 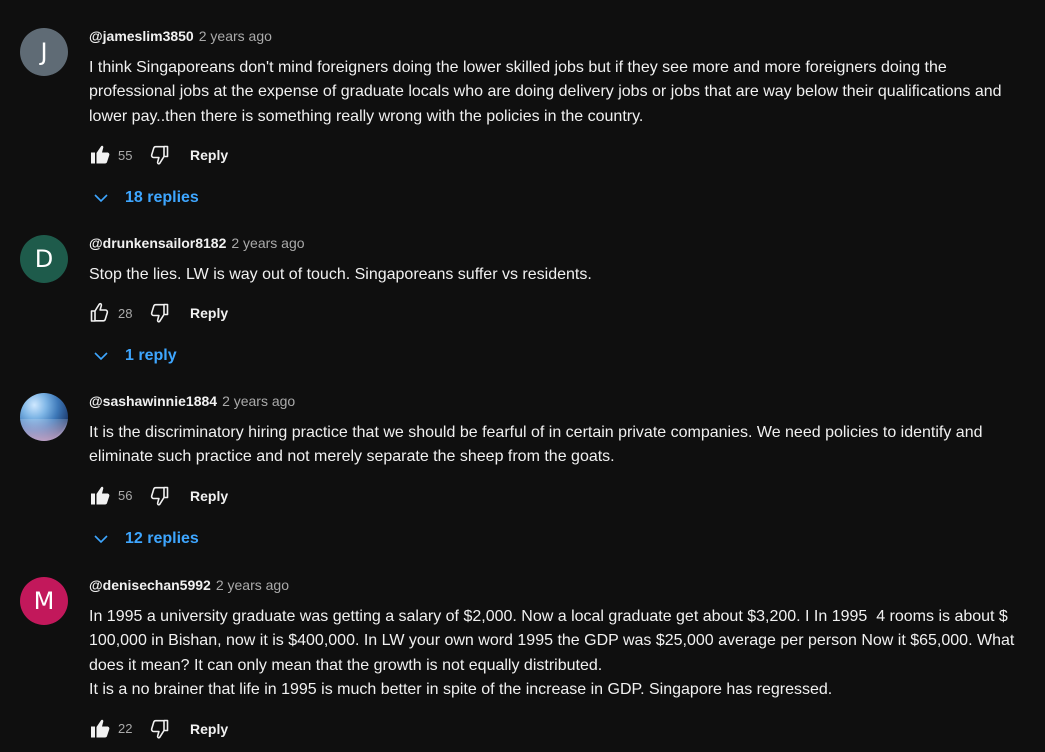 What do you see at coordinates (125, 313) in the screenshot?
I see `like-count: 28` at bounding box center [125, 313].